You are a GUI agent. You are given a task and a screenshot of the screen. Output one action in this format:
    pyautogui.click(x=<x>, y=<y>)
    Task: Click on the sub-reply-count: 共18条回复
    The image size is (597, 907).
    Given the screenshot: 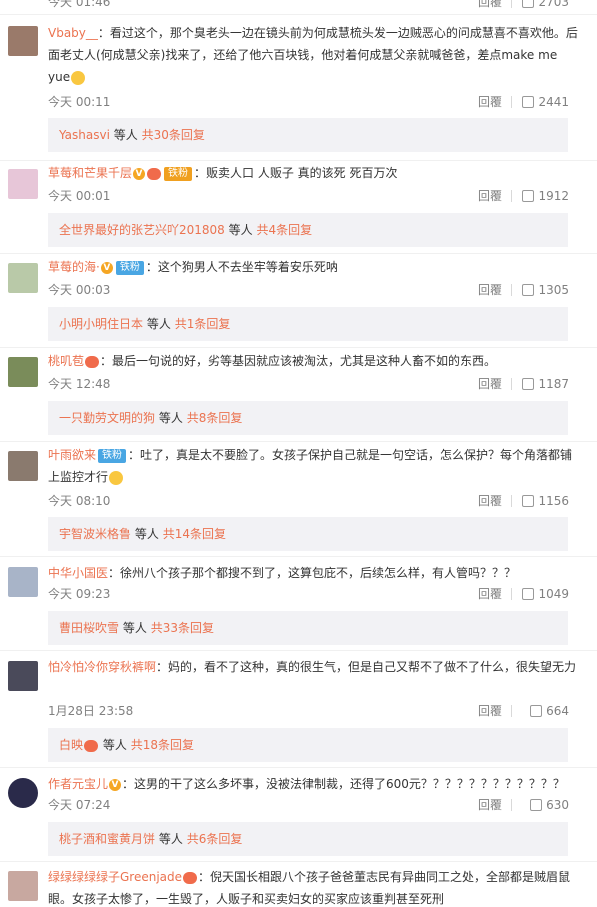 What is the action you would take?
    pyautogui.click(x=162, y=745)
    